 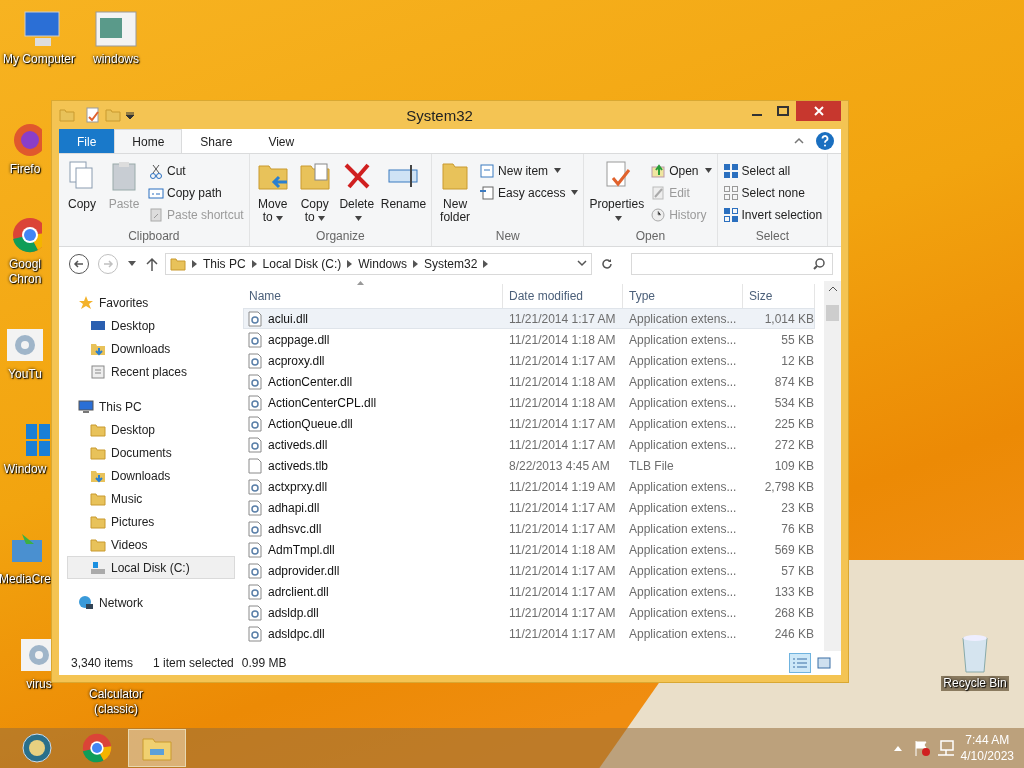 I want to click on ribbon-button: Move to, so click(x=272, y=193).